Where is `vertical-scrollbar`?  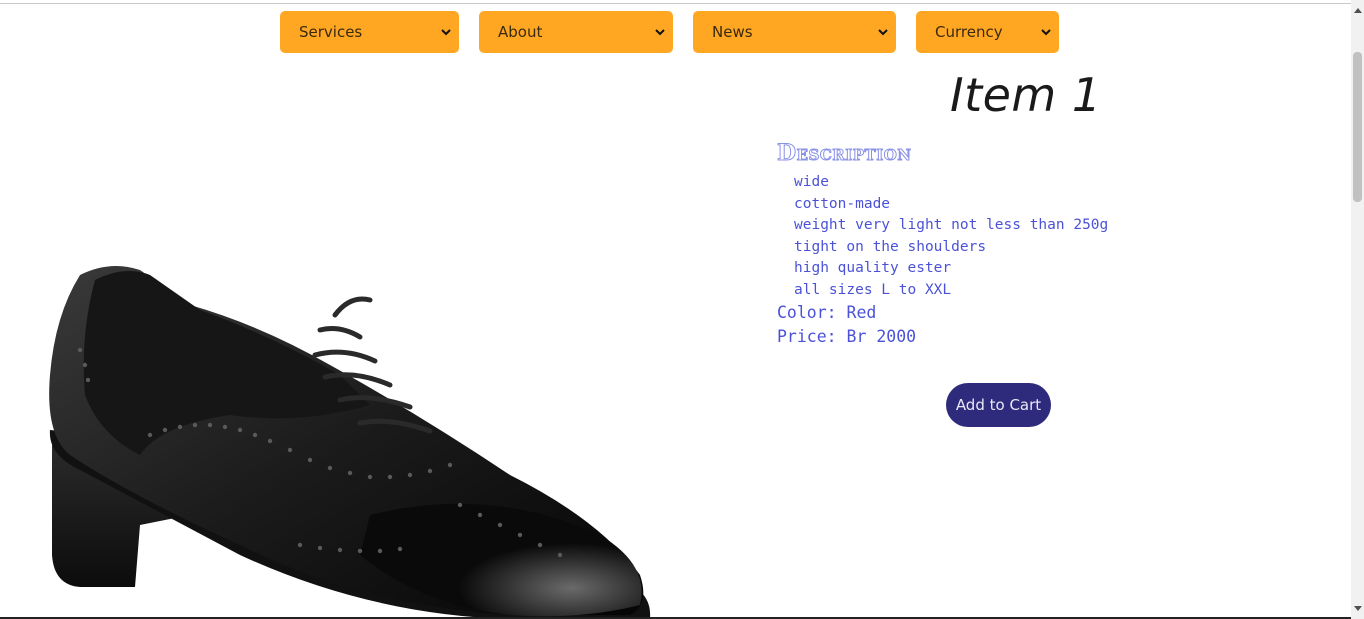
vertical-scrollbar is located at coordinates (1357, 309).